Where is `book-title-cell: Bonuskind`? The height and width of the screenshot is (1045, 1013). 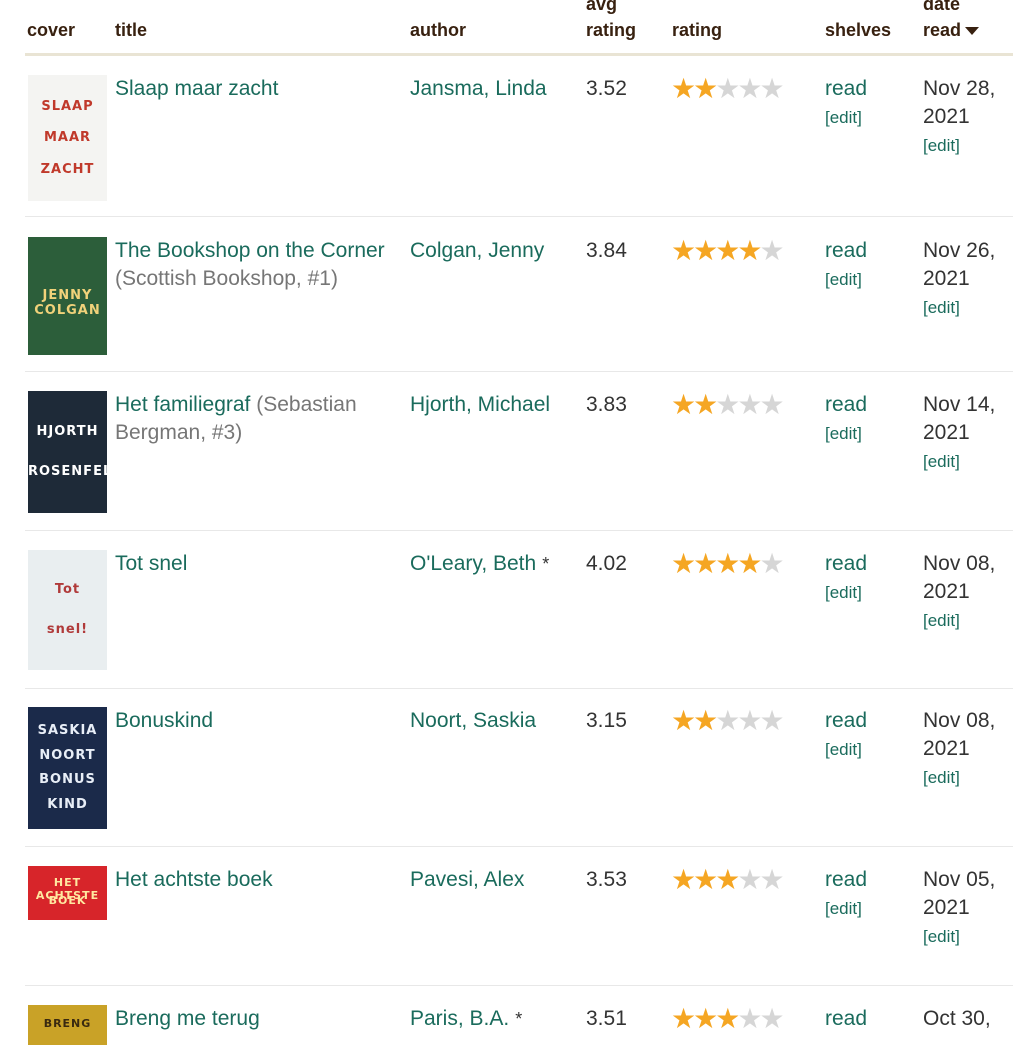
book-title-cell: Bonuskind is located at coordinates (260, 721).